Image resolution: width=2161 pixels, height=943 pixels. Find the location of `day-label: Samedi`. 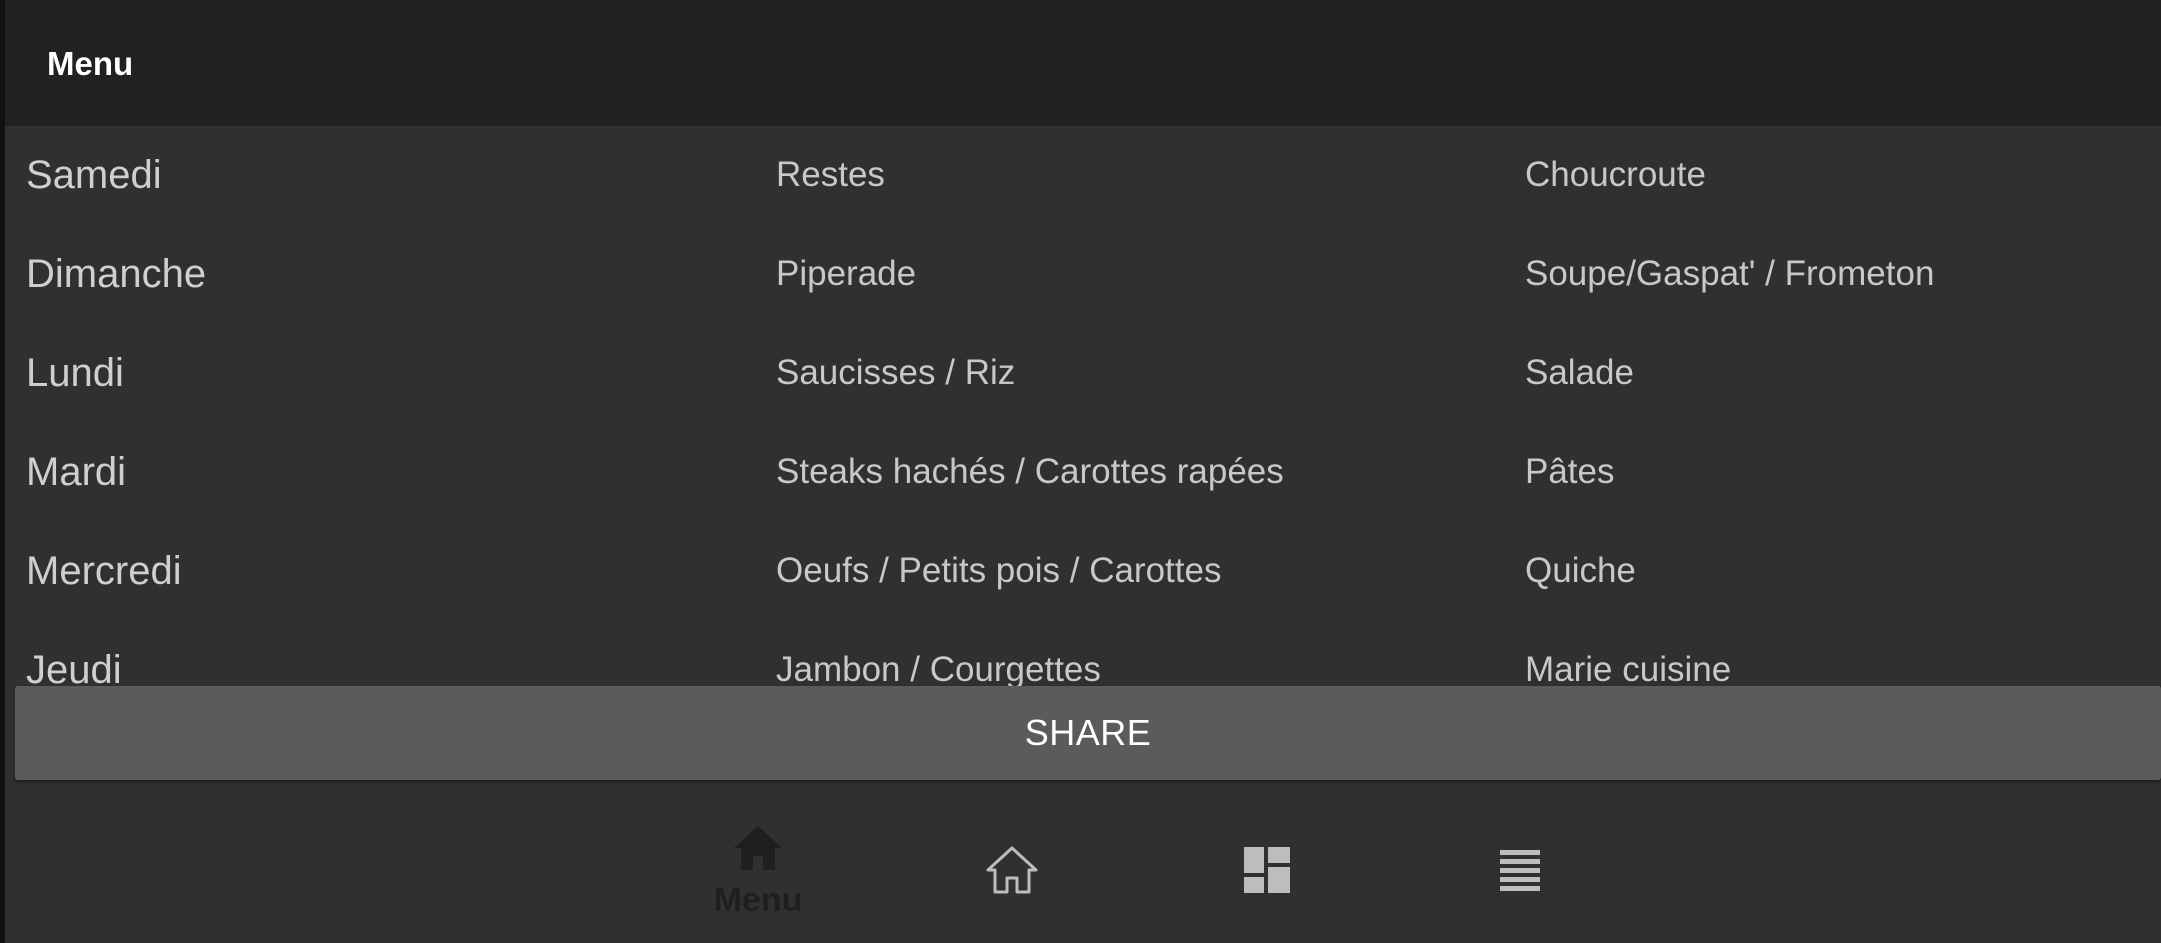

day-label: Samedi is located at coordinates (94, 175).